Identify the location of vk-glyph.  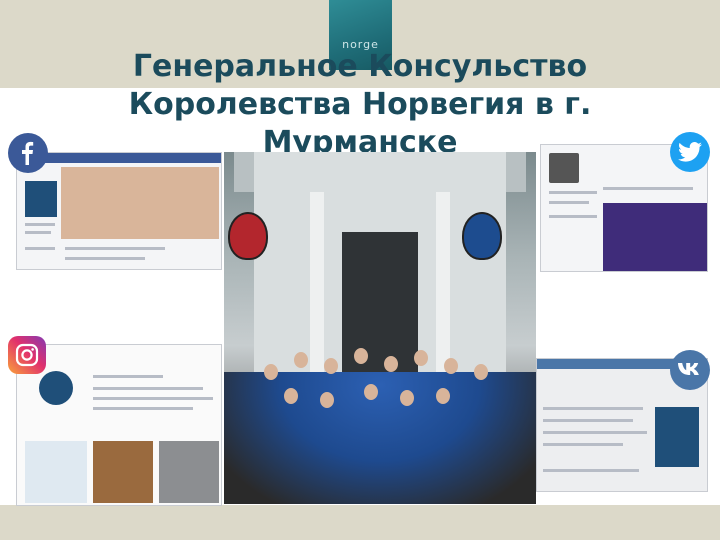
(688, 369).